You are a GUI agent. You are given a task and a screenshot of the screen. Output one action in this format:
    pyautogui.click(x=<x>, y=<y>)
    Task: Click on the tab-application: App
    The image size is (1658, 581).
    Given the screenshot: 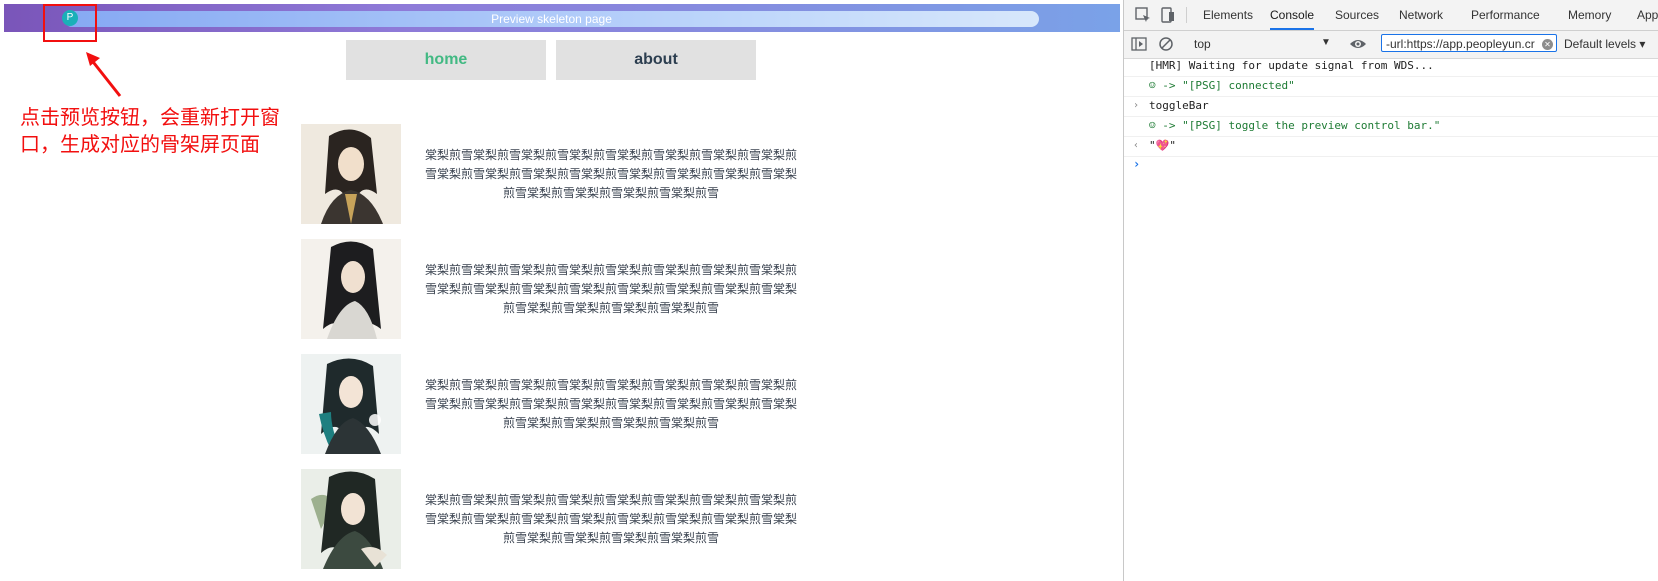 What is the action you would take?
    pyautogui.click(x=1647, y=15)
    